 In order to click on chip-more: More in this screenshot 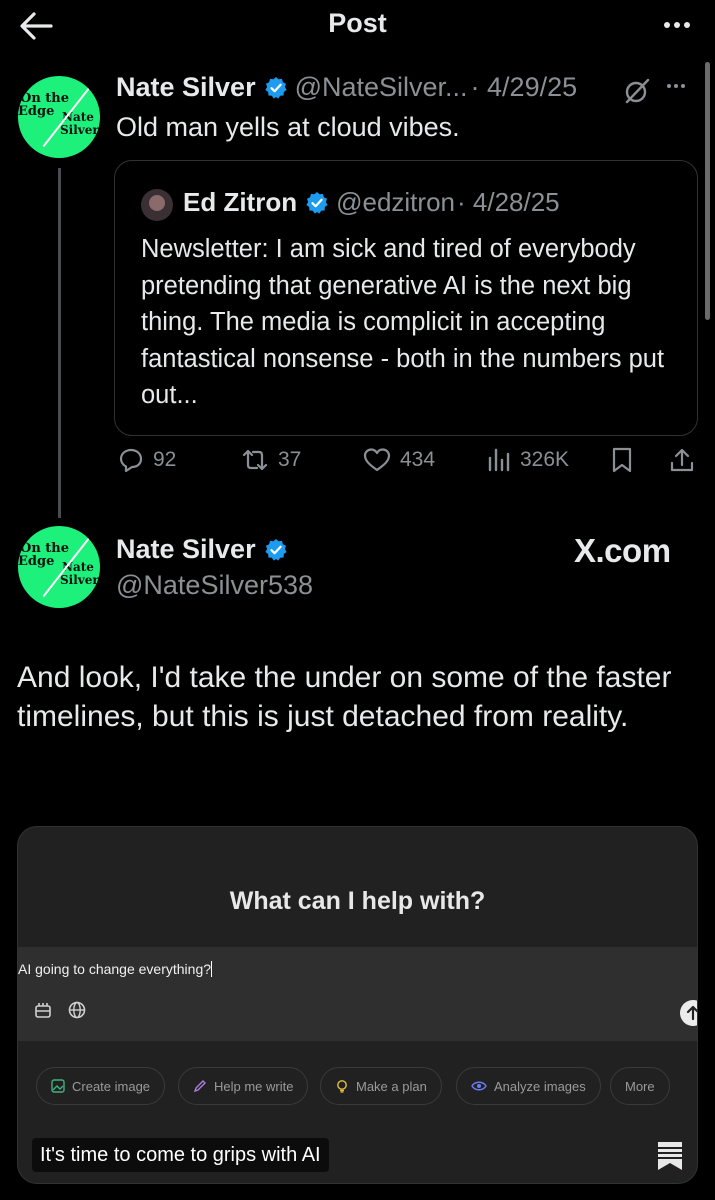, I will do `click(640, 1086)`.